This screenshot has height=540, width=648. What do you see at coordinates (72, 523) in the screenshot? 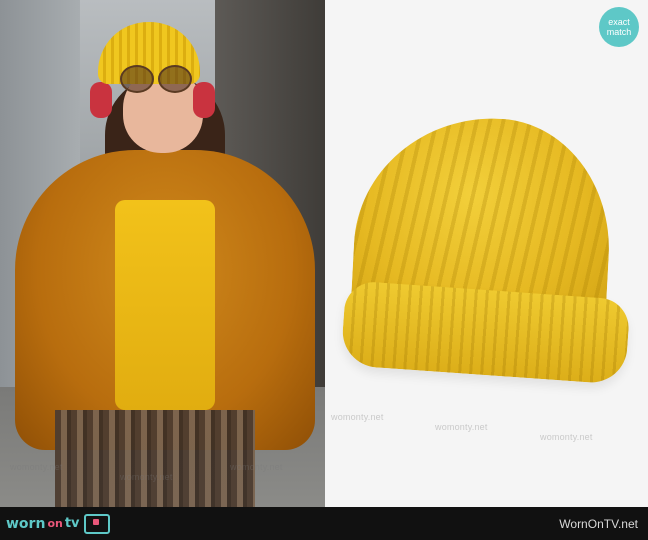
I see `logo-tv-text: tv` at bounding box center [72, 523].